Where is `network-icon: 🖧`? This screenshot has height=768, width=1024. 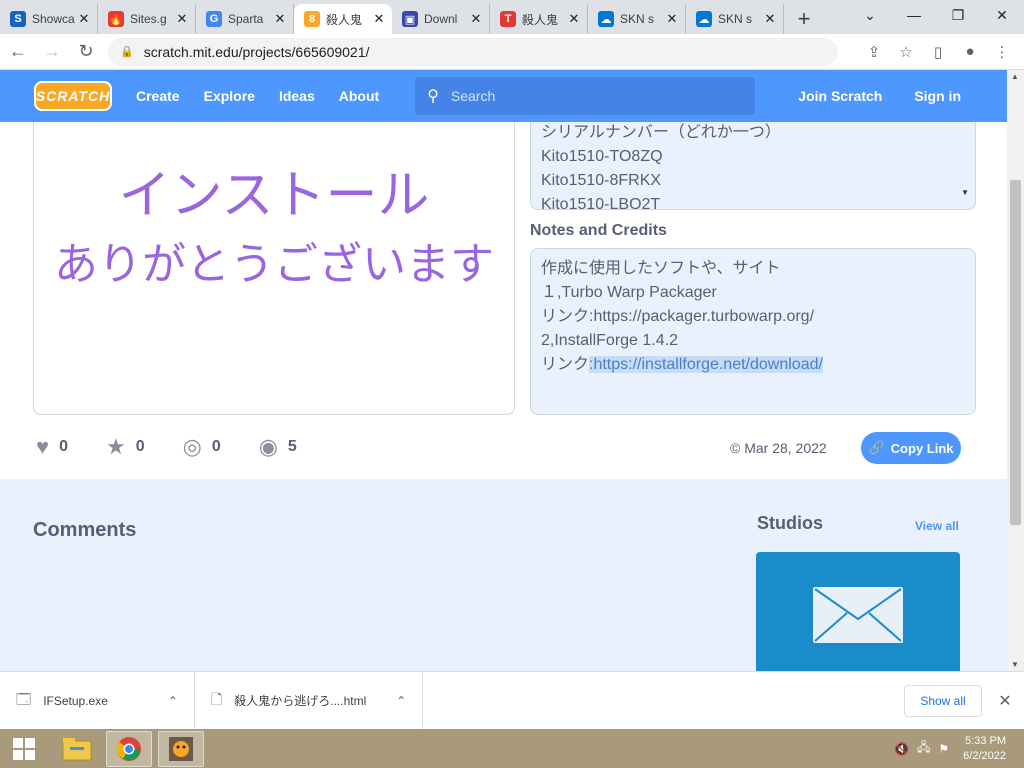 network-icon: 🖧 is located at coordinates (923, 748).